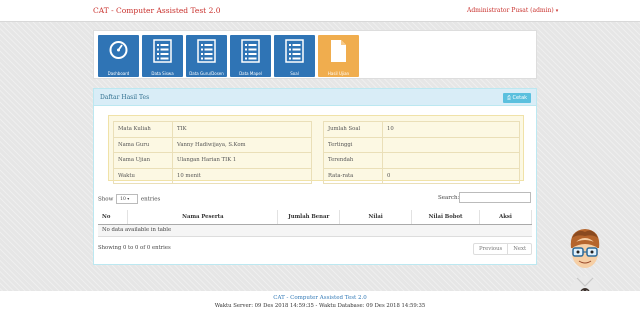 The height and width of the screenshot is (312, 640). I want to click on info-row: Terendah, so click(421, 160).